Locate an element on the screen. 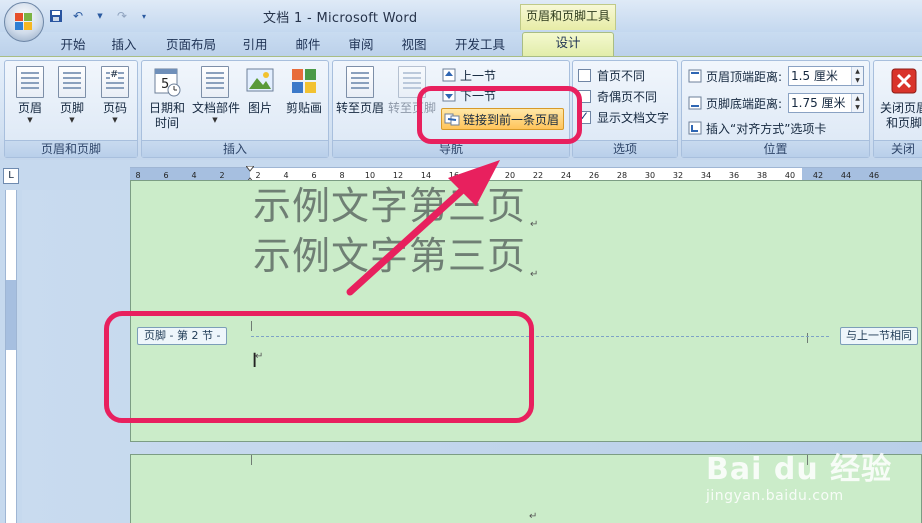 The image size is (922, 523). header-from-top-spinner: 1.5 厘米 ▲ ▼ is located at coordinates (826, 76).